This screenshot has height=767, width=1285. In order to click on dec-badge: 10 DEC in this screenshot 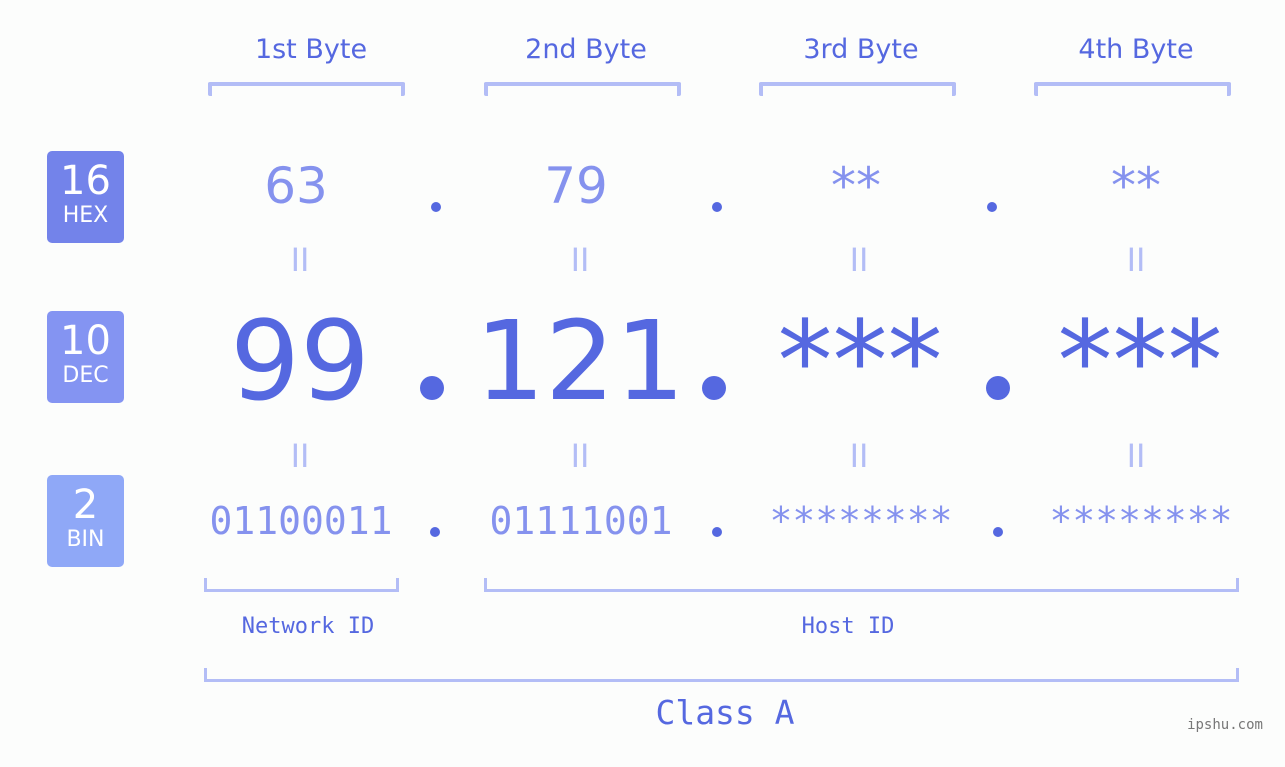, I will do `click(85, 357)`.